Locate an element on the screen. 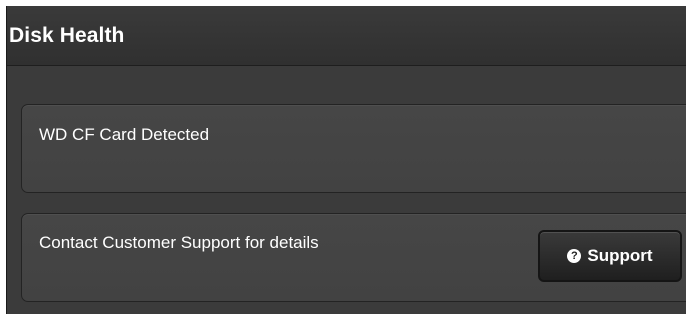 This screenshot has width=686, height=314. support-button: ? Support is located at coordinates (610, 256).